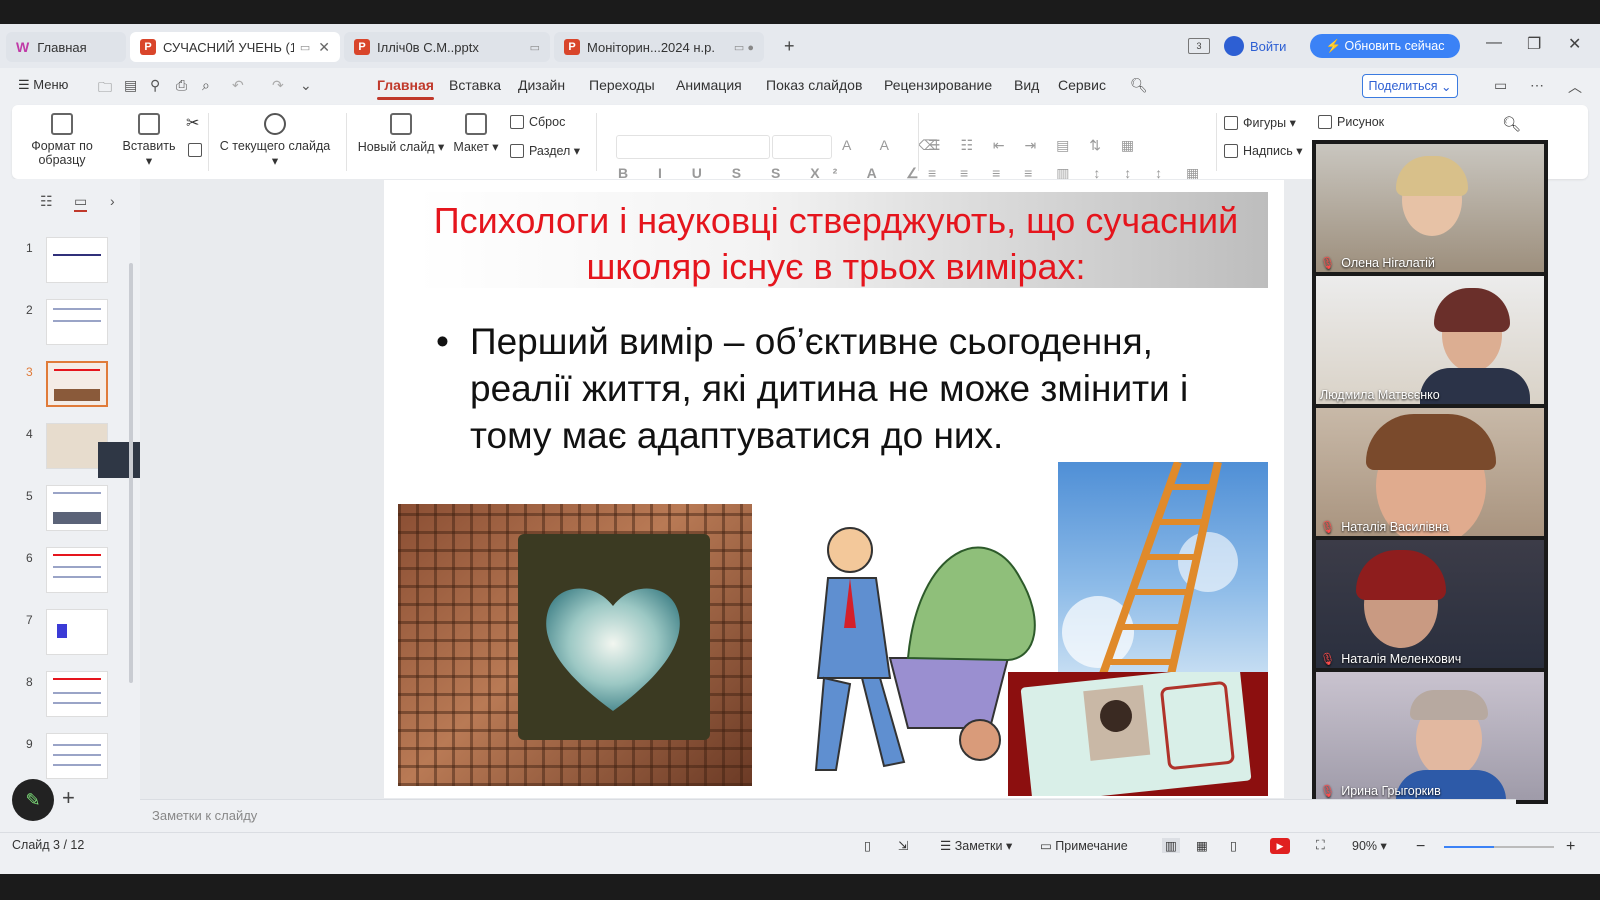  What do you see at coordinates (976, 846) in the screenshot?
I see `notes-toggle-button: ☰ Заметки ▾` at bounding box center [976, 846].